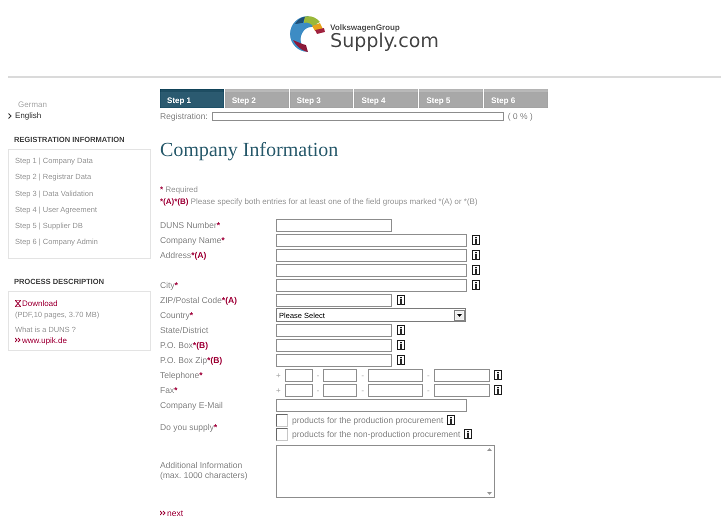 This screenshot has width=721, height=518. I want to click on step-tab: Step 1, so click(192, 98).